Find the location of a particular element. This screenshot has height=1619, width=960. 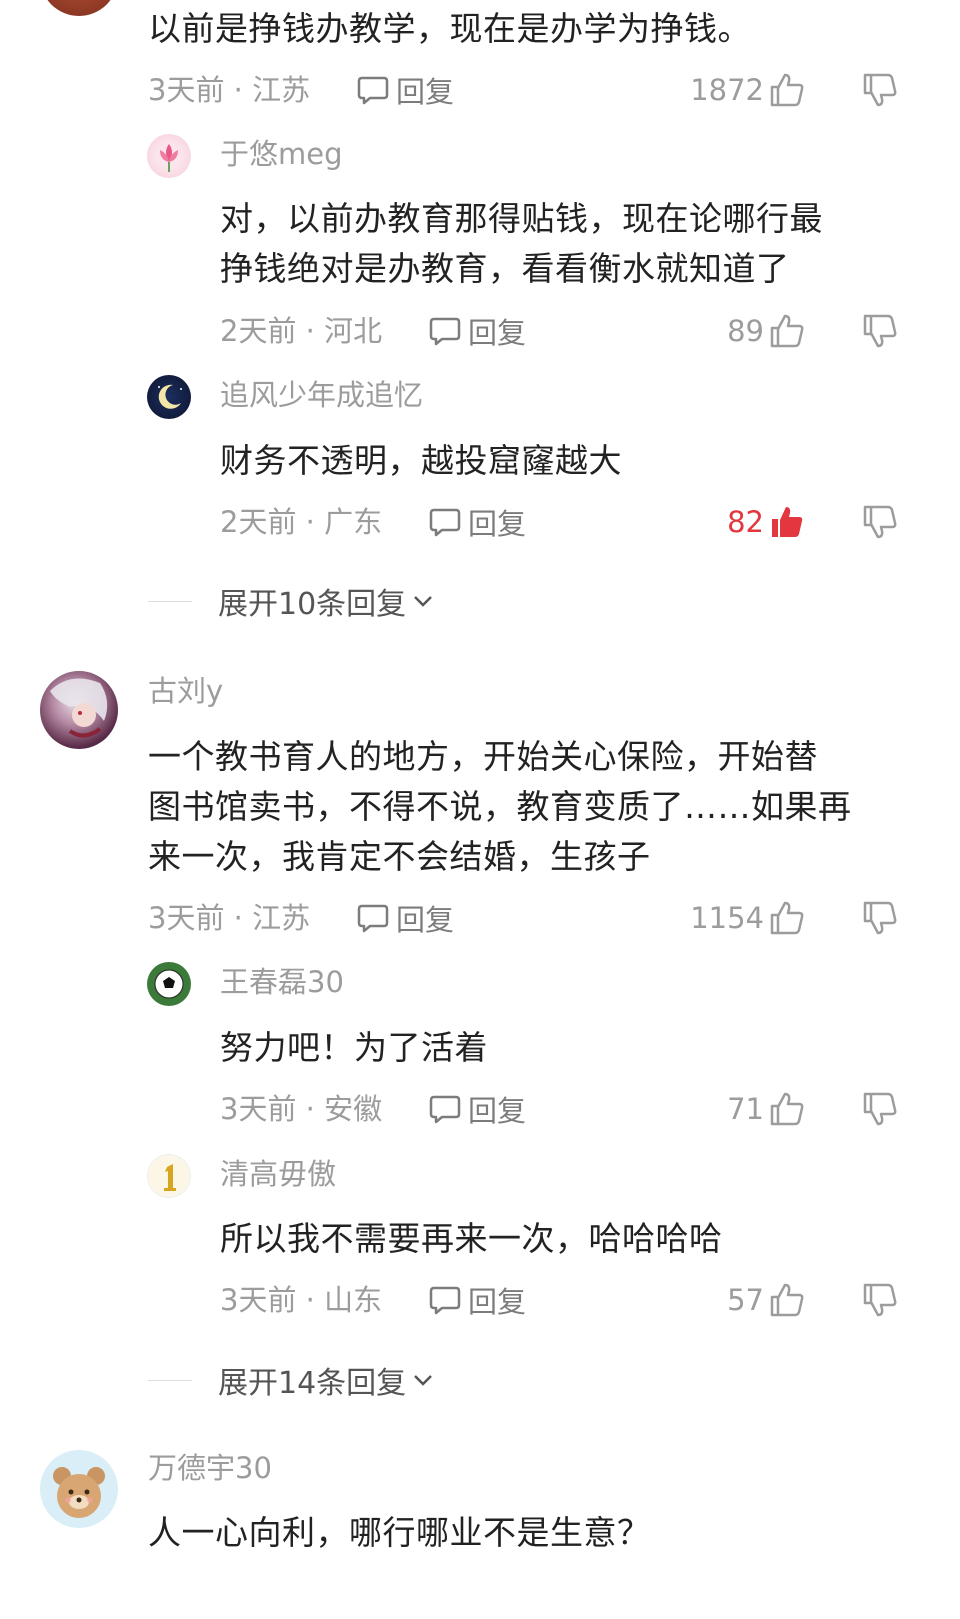

moon-icon is located at coordinates (170, 396).